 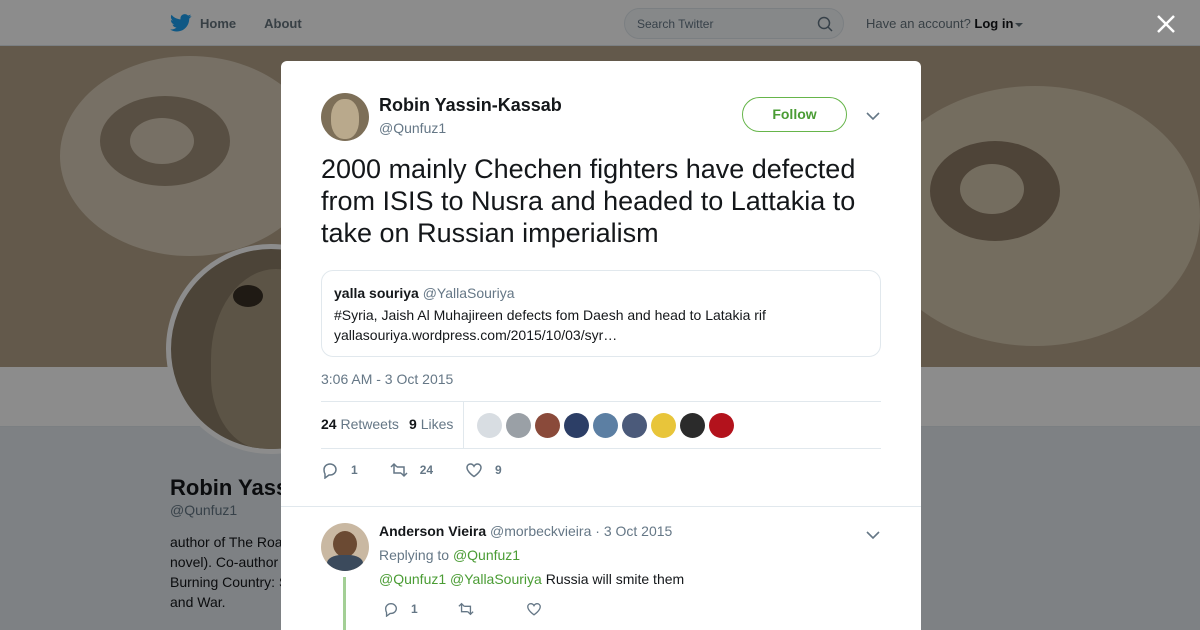 I want to click on like-button, so click(x=540, y=609).